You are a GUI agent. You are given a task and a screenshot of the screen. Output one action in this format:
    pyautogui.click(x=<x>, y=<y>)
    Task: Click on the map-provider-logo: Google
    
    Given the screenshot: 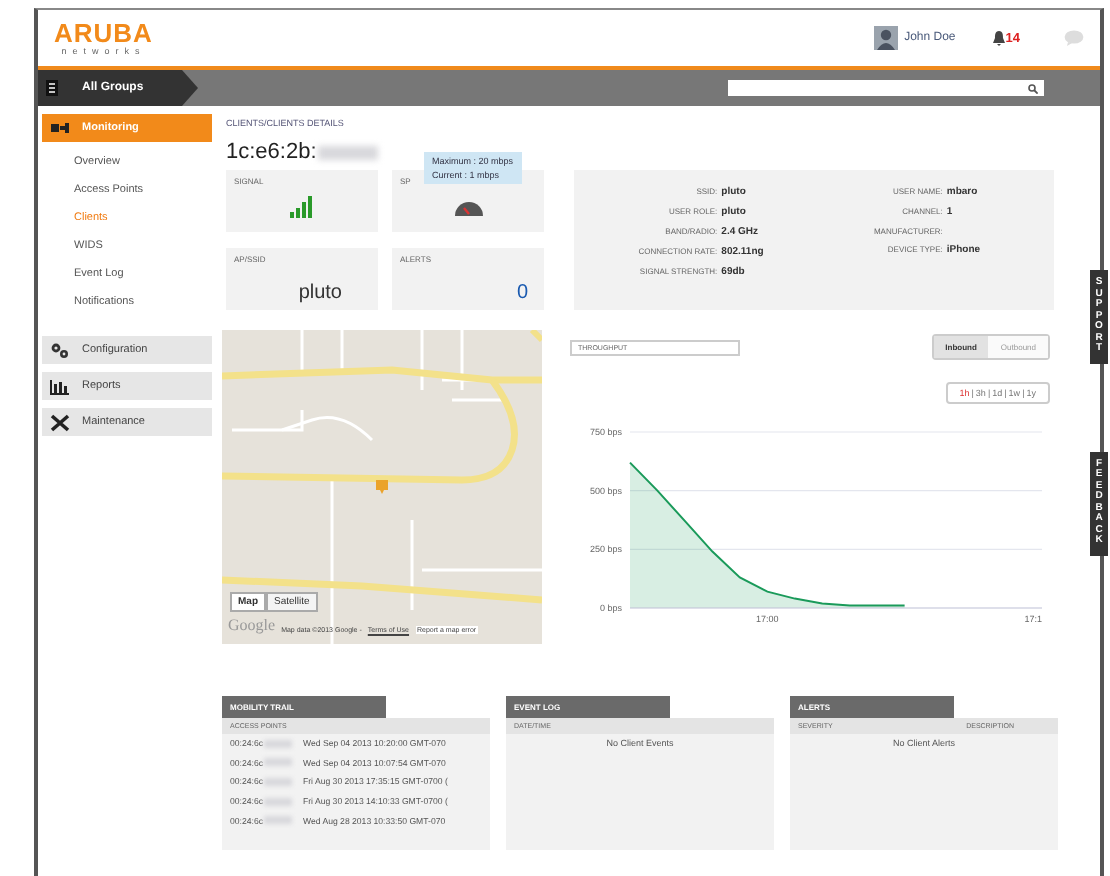 What is the action you would take?
    pyautogui.click(x=252, y=625)
    